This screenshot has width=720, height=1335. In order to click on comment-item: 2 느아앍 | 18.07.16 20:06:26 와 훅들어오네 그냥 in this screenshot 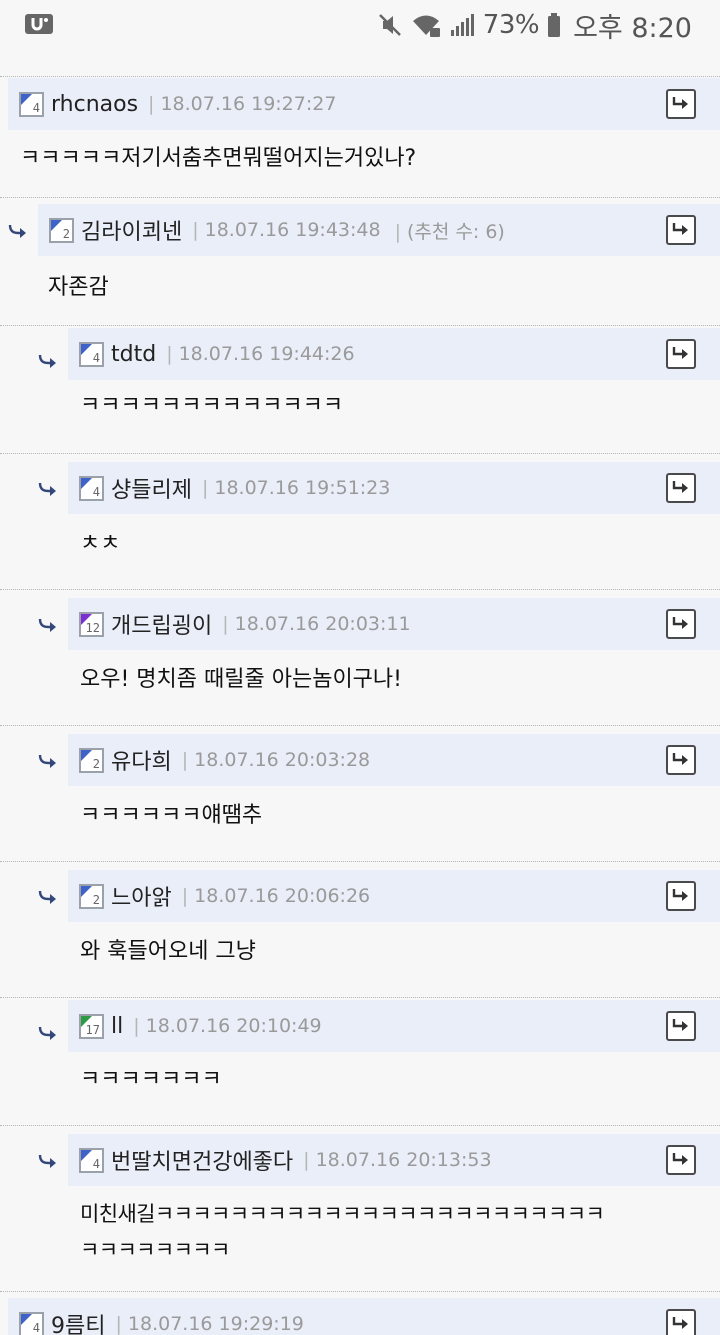, I will do `click(360, 930)`.